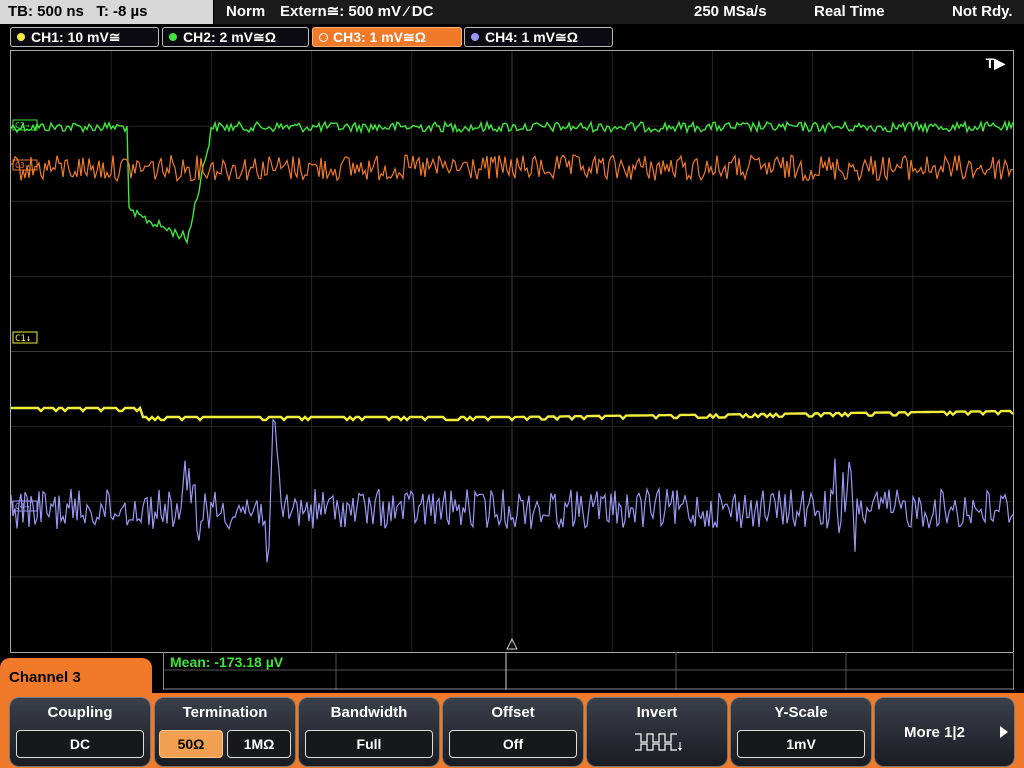  I want to click on measurement-panel: Mean: -173.18 µV, so click(588, 671).